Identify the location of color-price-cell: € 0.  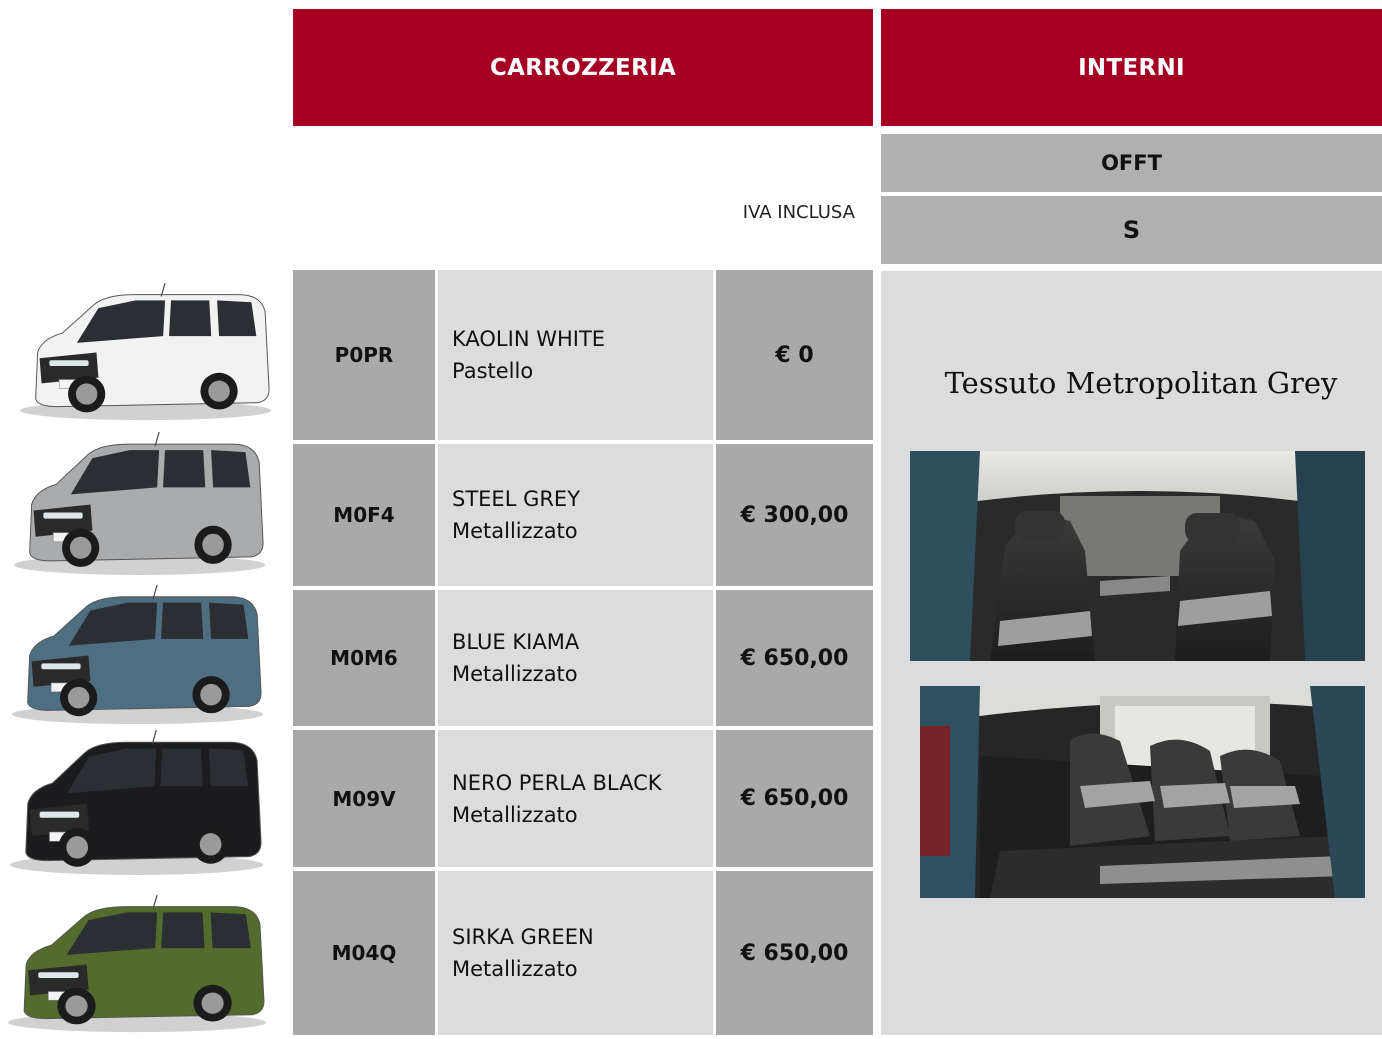
(794, 355).